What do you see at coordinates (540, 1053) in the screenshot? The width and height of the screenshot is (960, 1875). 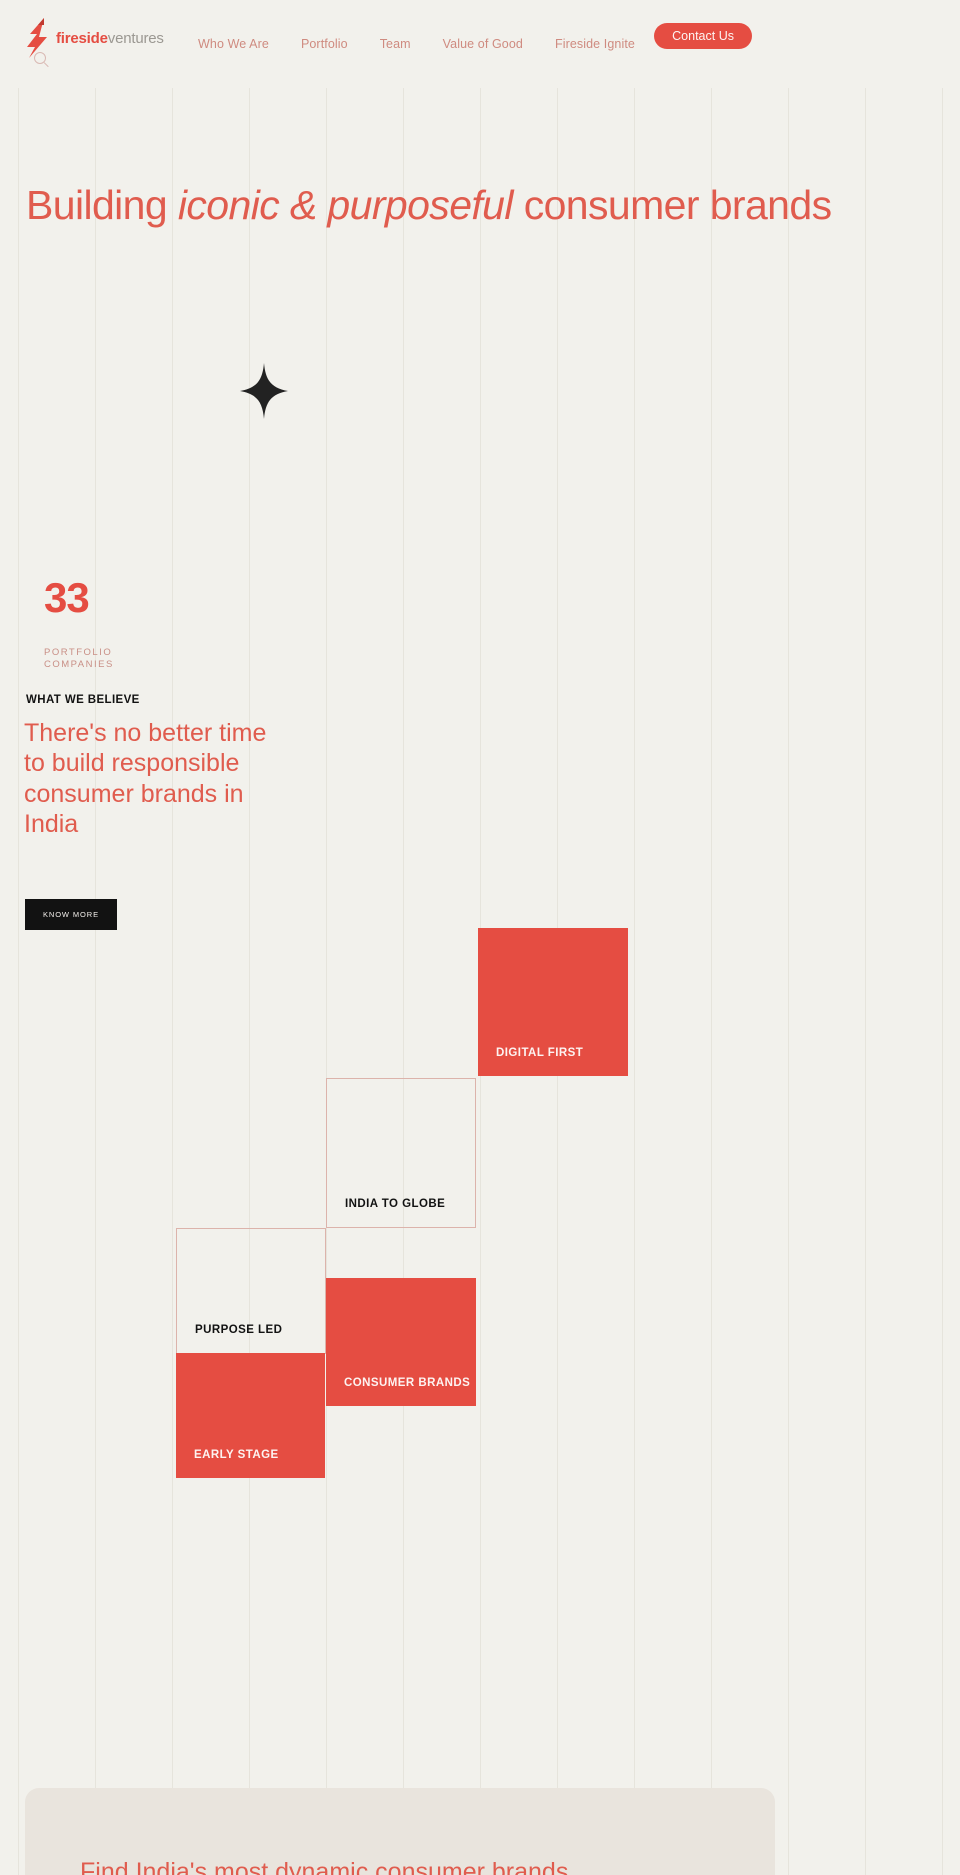 I see `pillar-label: DIGITAL FIRST` at bounding box center [540, 1053].